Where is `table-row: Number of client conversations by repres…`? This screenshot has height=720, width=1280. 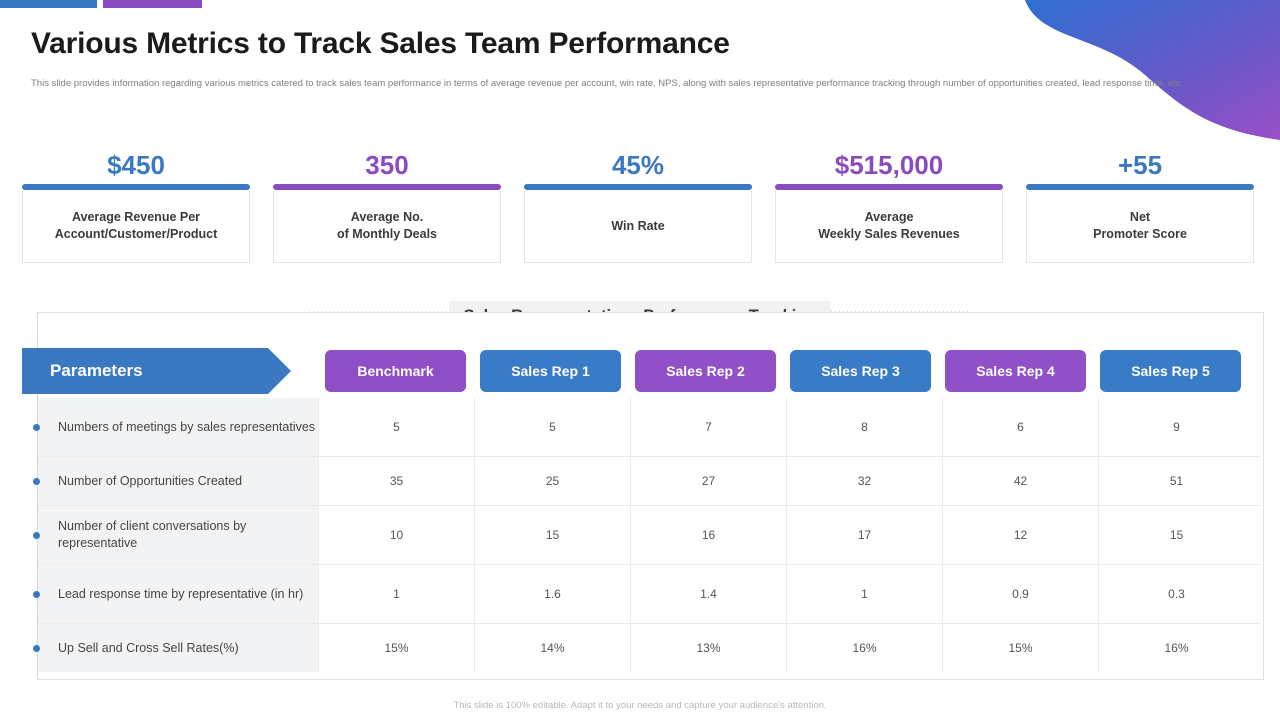
table-row: Number of client conversations by repres… is located at coordinates (646, 535).